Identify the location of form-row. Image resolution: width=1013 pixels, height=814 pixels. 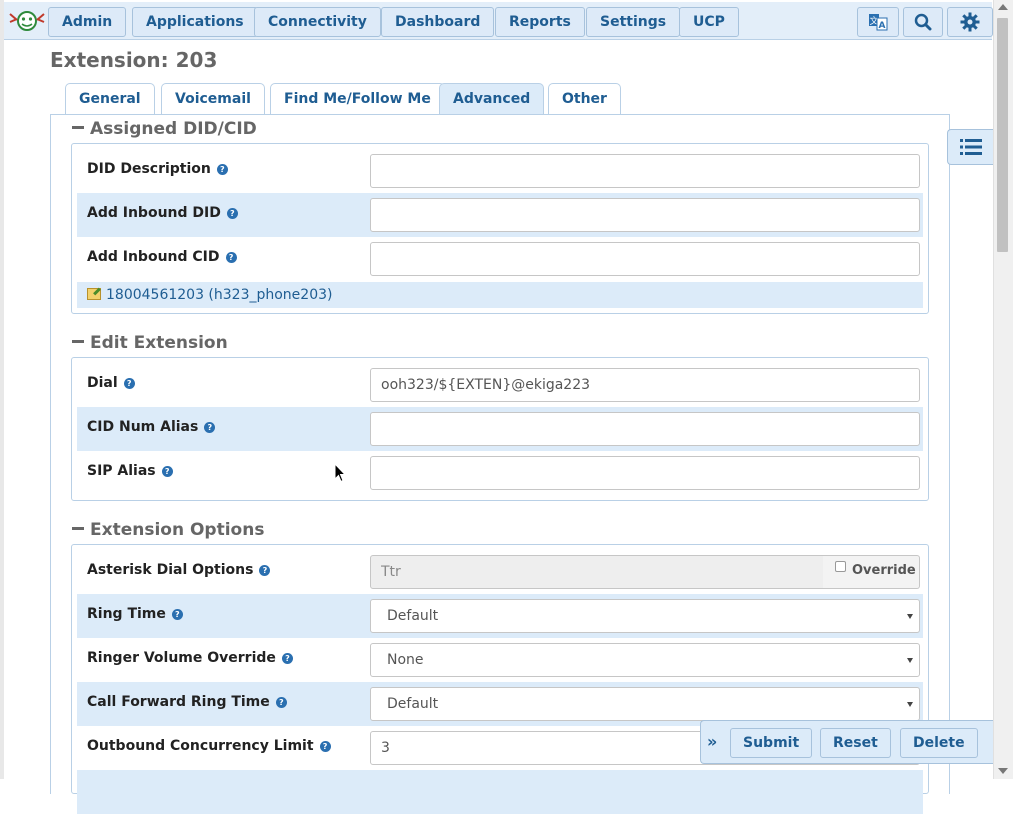
(500, 792).